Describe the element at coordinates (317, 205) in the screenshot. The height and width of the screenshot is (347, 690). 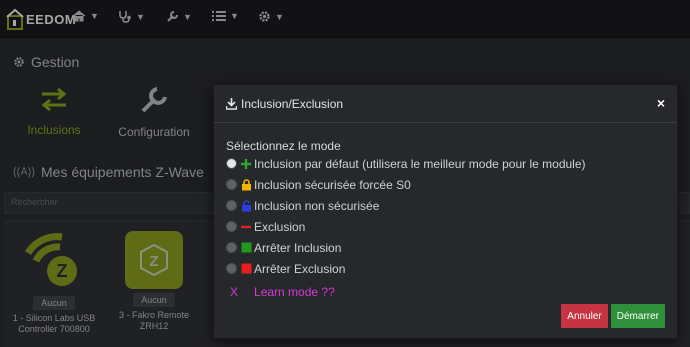
I see `option-label: Inclusion non sécurisée` at that location.